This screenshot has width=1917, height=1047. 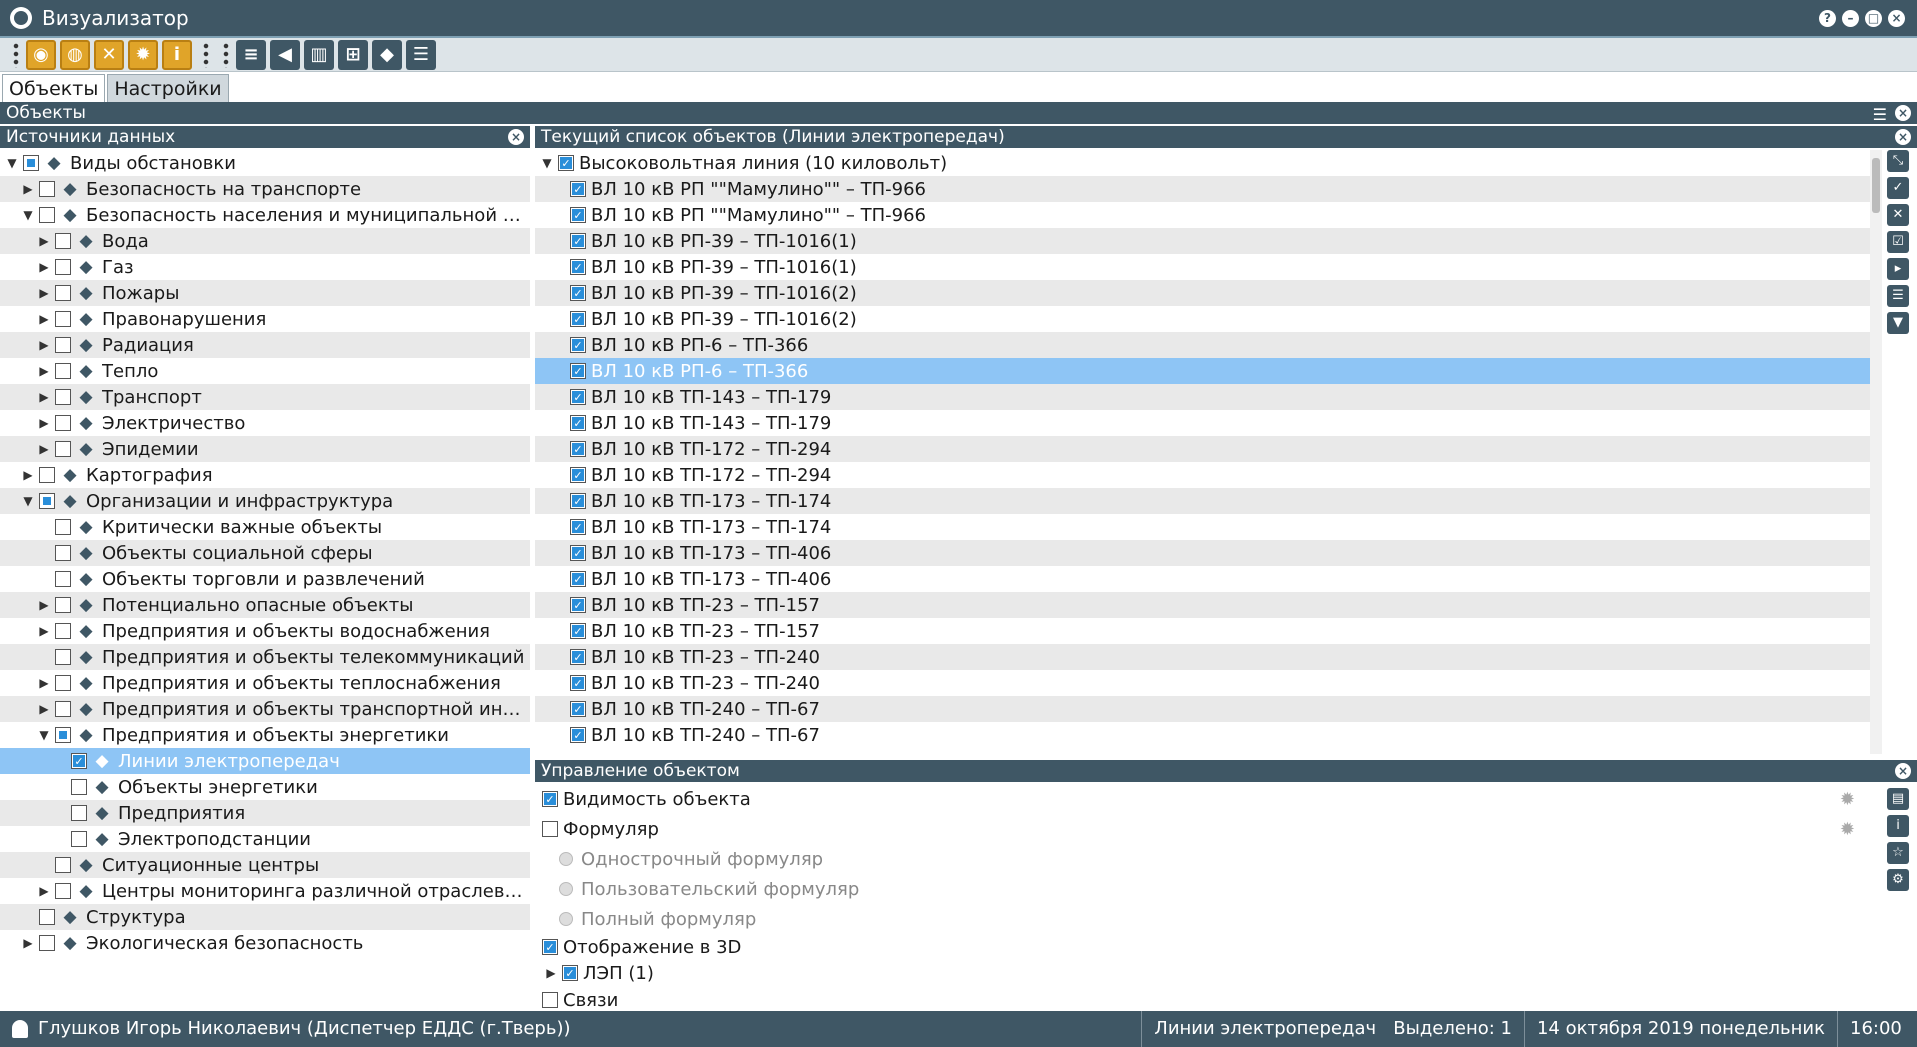 I want to click on tree-item: ◆ Объекты торговли и развлечений, so click(x=265, y=579).